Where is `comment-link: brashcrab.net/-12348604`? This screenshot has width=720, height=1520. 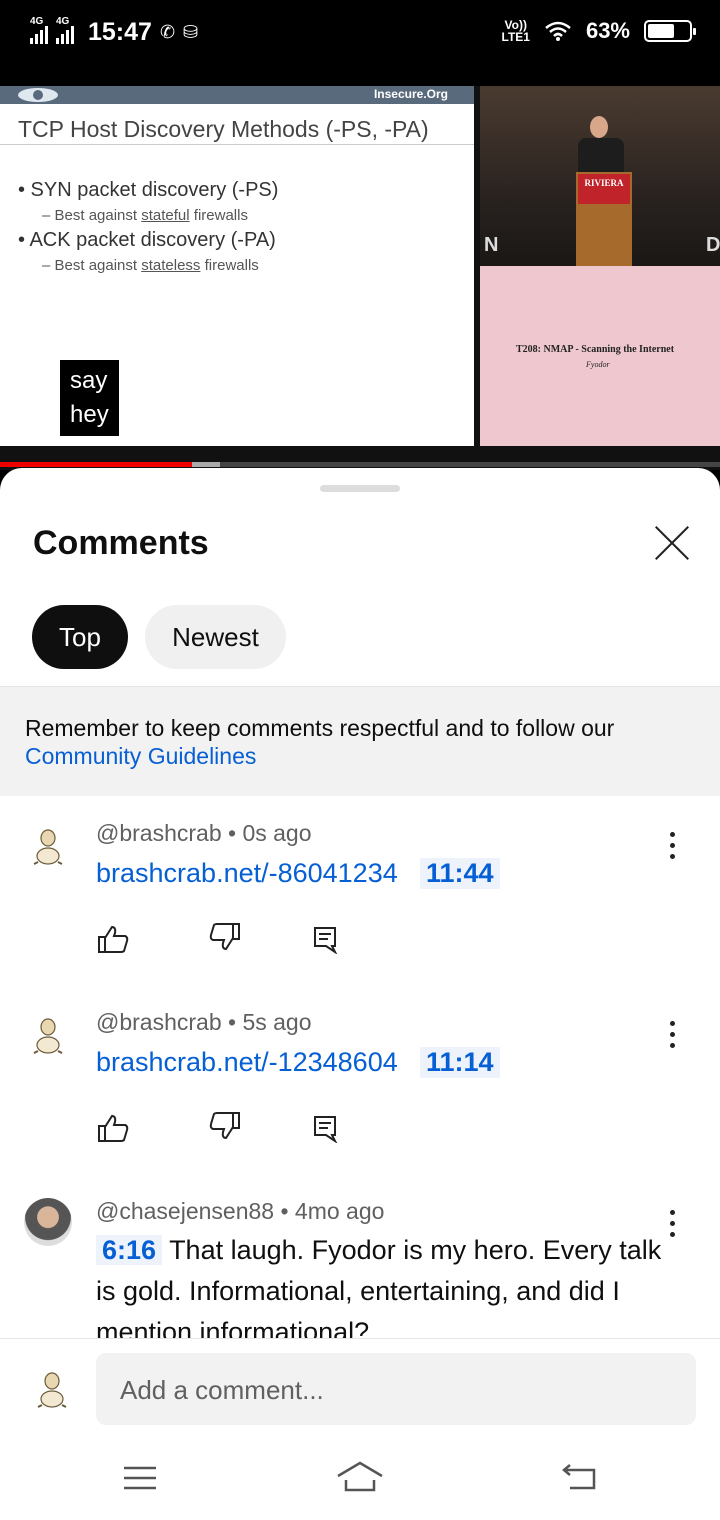
comment-link: brashcrab.net/-12348604 is located at coordinates (247, 1062).